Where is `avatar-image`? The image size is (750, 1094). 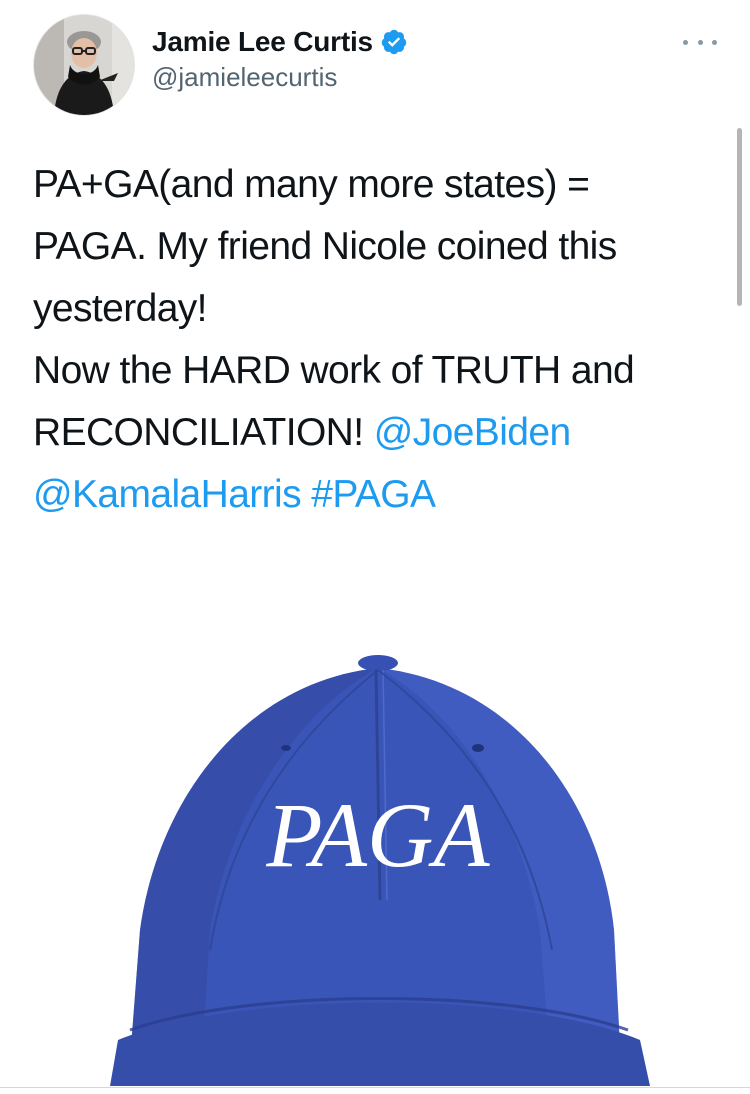
avatar-image is located at coordinates (84, 65).